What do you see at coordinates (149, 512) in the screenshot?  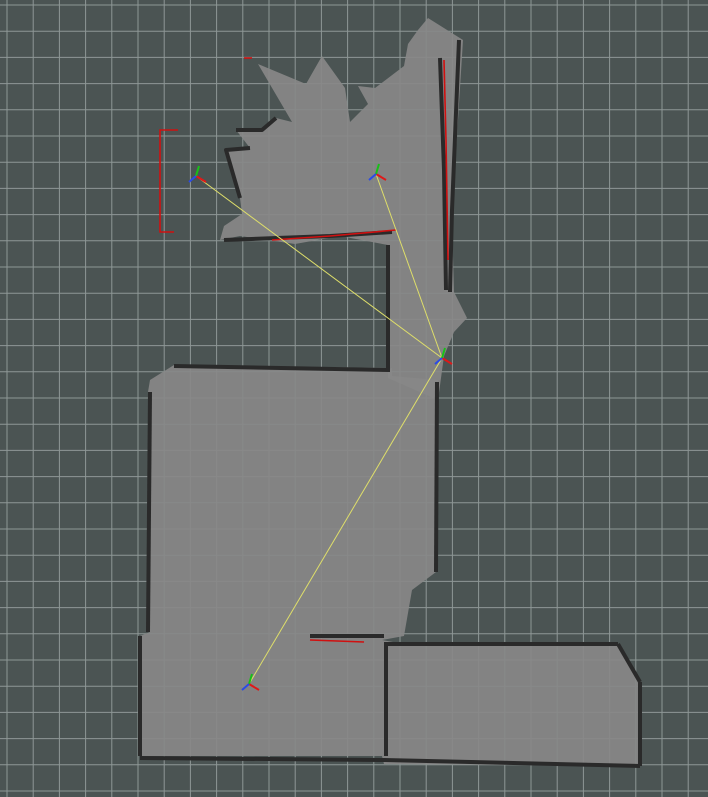 I see `wall-lower-left` at bounding box center [149, 512].